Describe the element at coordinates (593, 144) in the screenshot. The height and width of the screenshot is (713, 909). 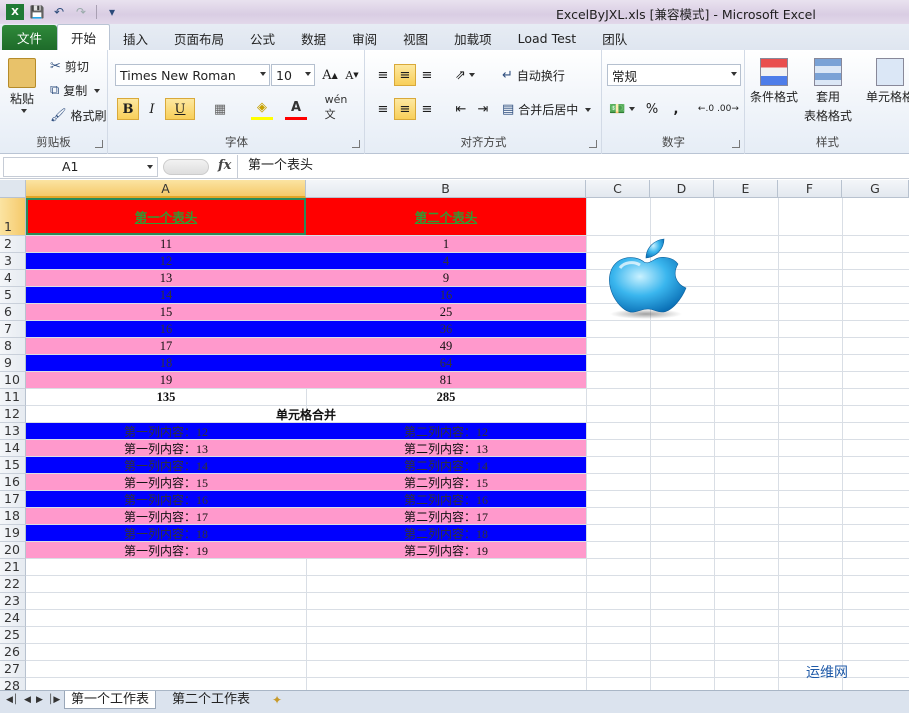
I see `alignment-launcher-icon` at that location.